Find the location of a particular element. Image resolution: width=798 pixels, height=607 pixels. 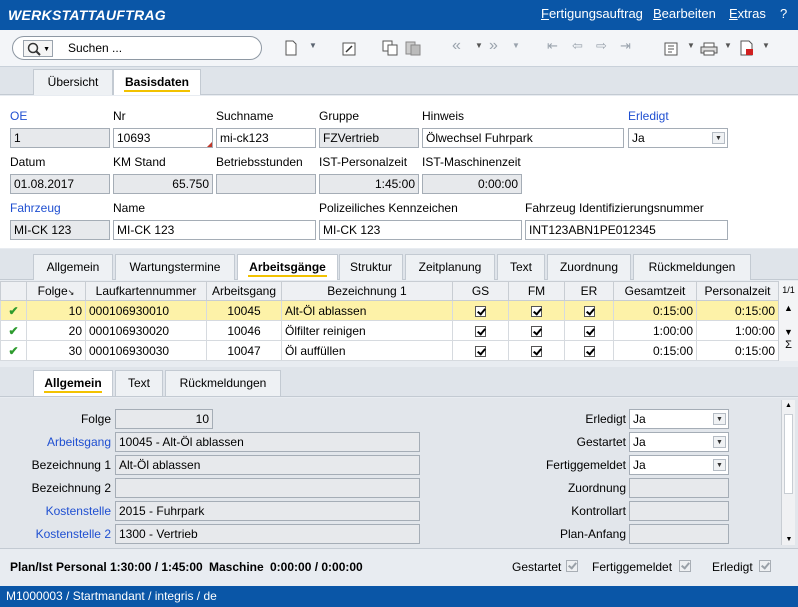

menu-help: ? is located at coordinates (783, 13).